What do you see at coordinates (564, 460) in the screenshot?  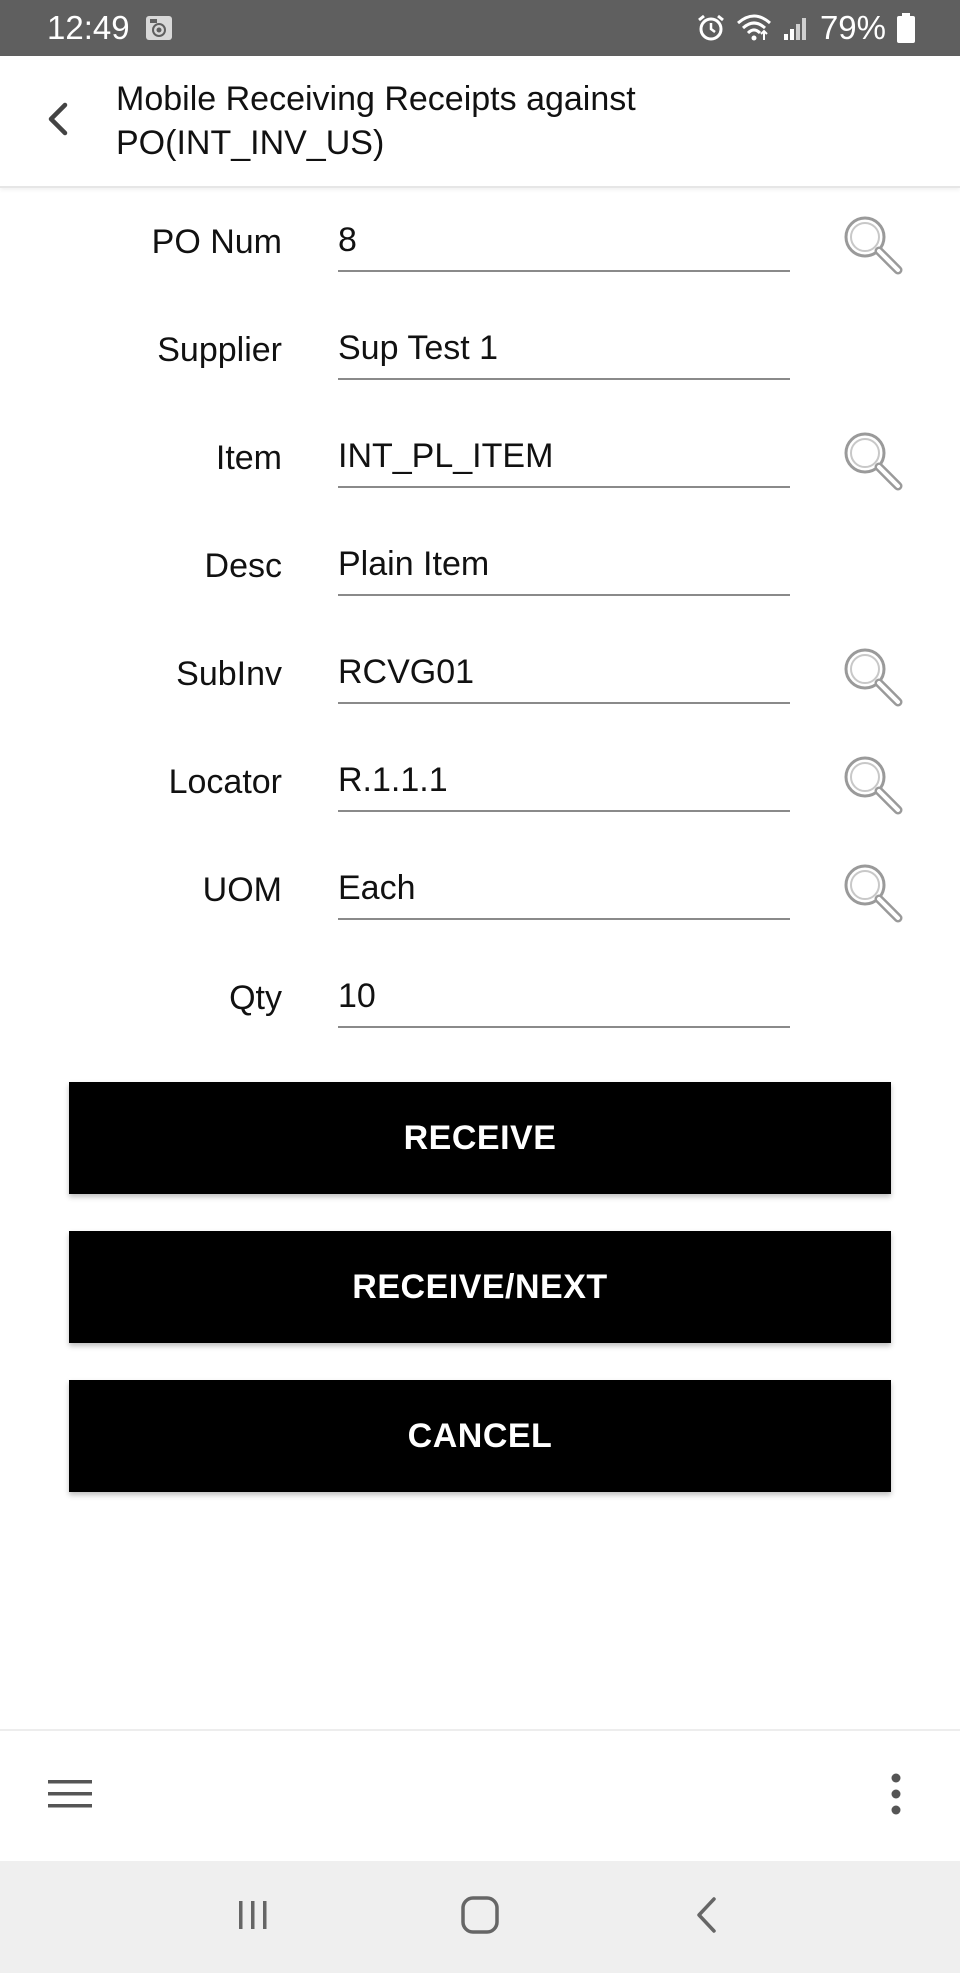 I see `item-input` at bounding box center [564, 460].